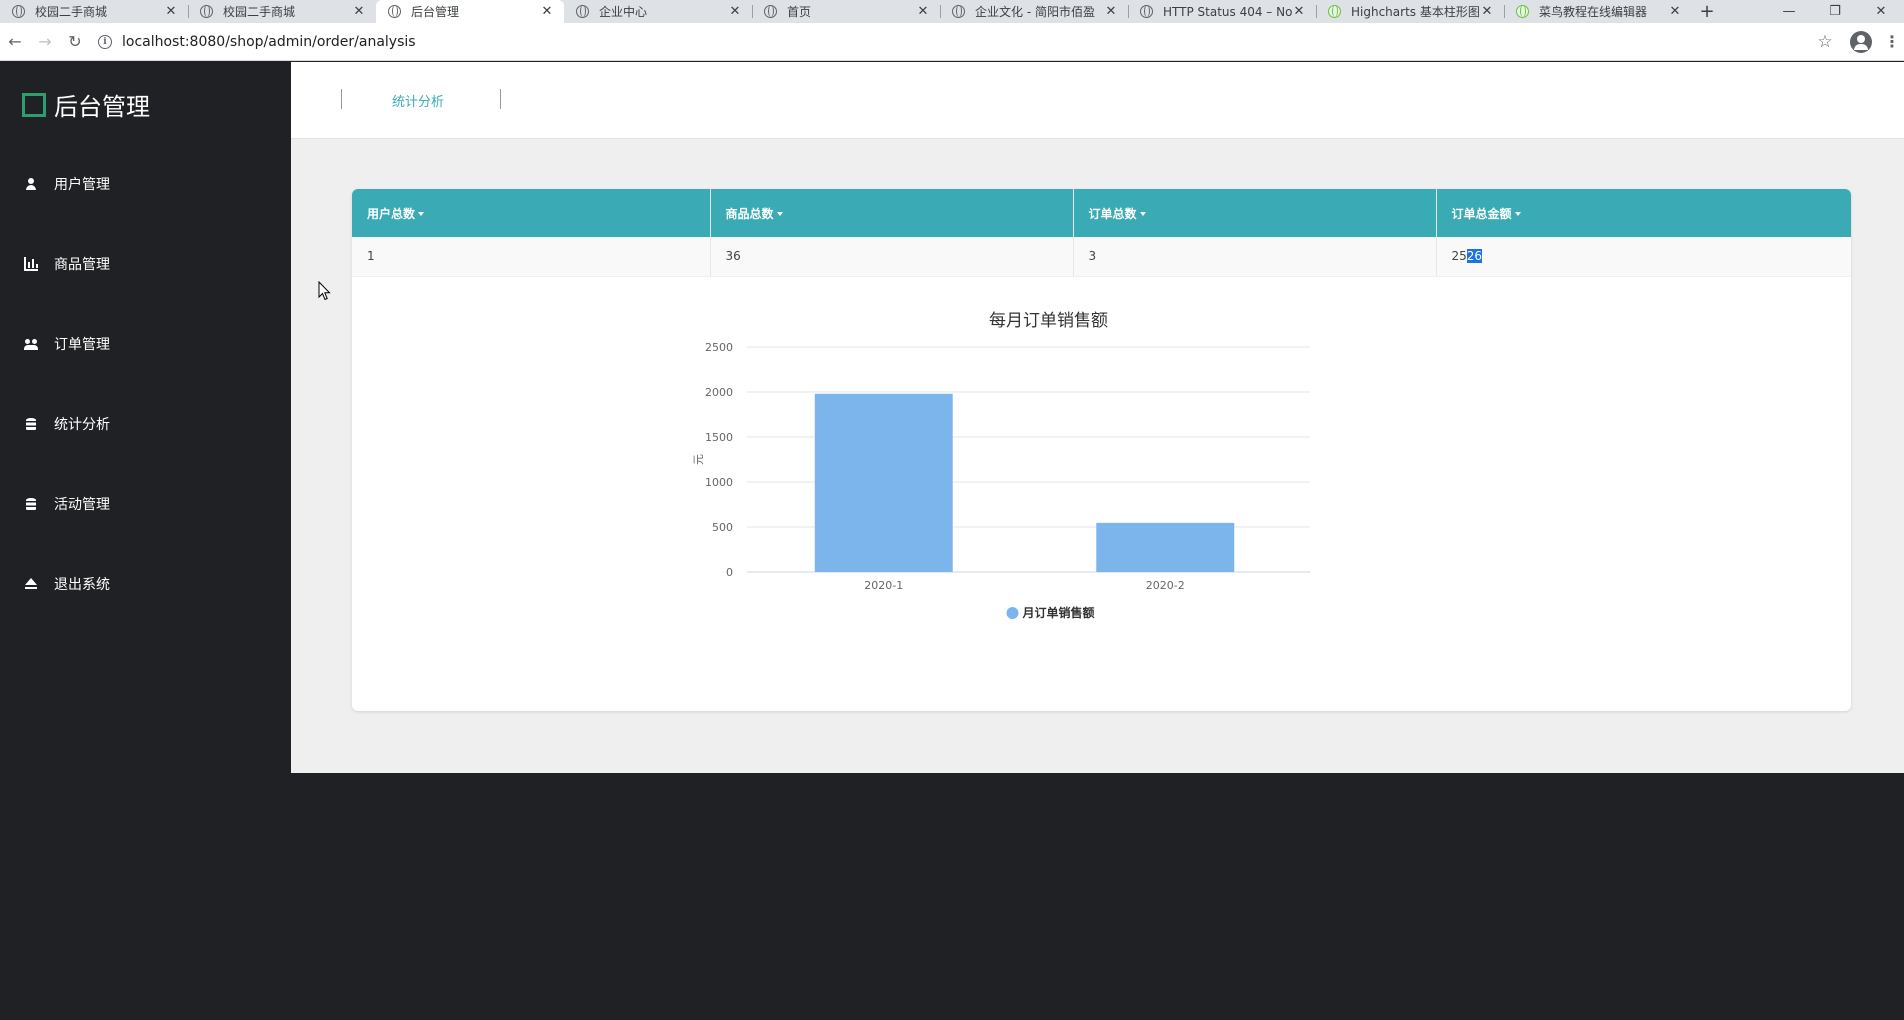 The height and width of the screenshot is (1020, 1904). Describe the element at coordinates (1707, 11) in the screenshot. I see `new-tab-button: +` at that location.